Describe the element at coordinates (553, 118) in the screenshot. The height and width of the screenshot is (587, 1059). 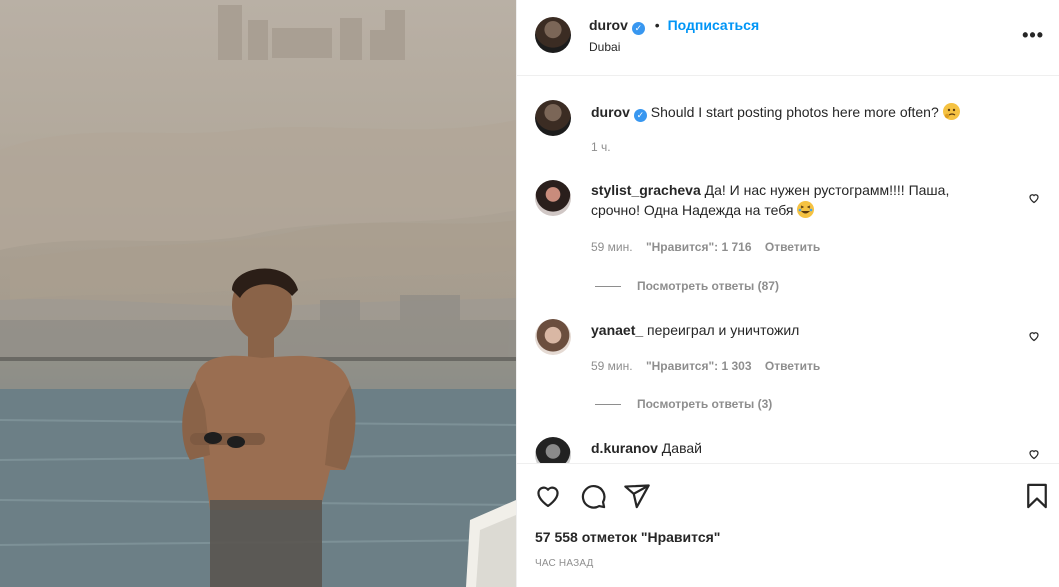
I see `caption-avatar` at that location.